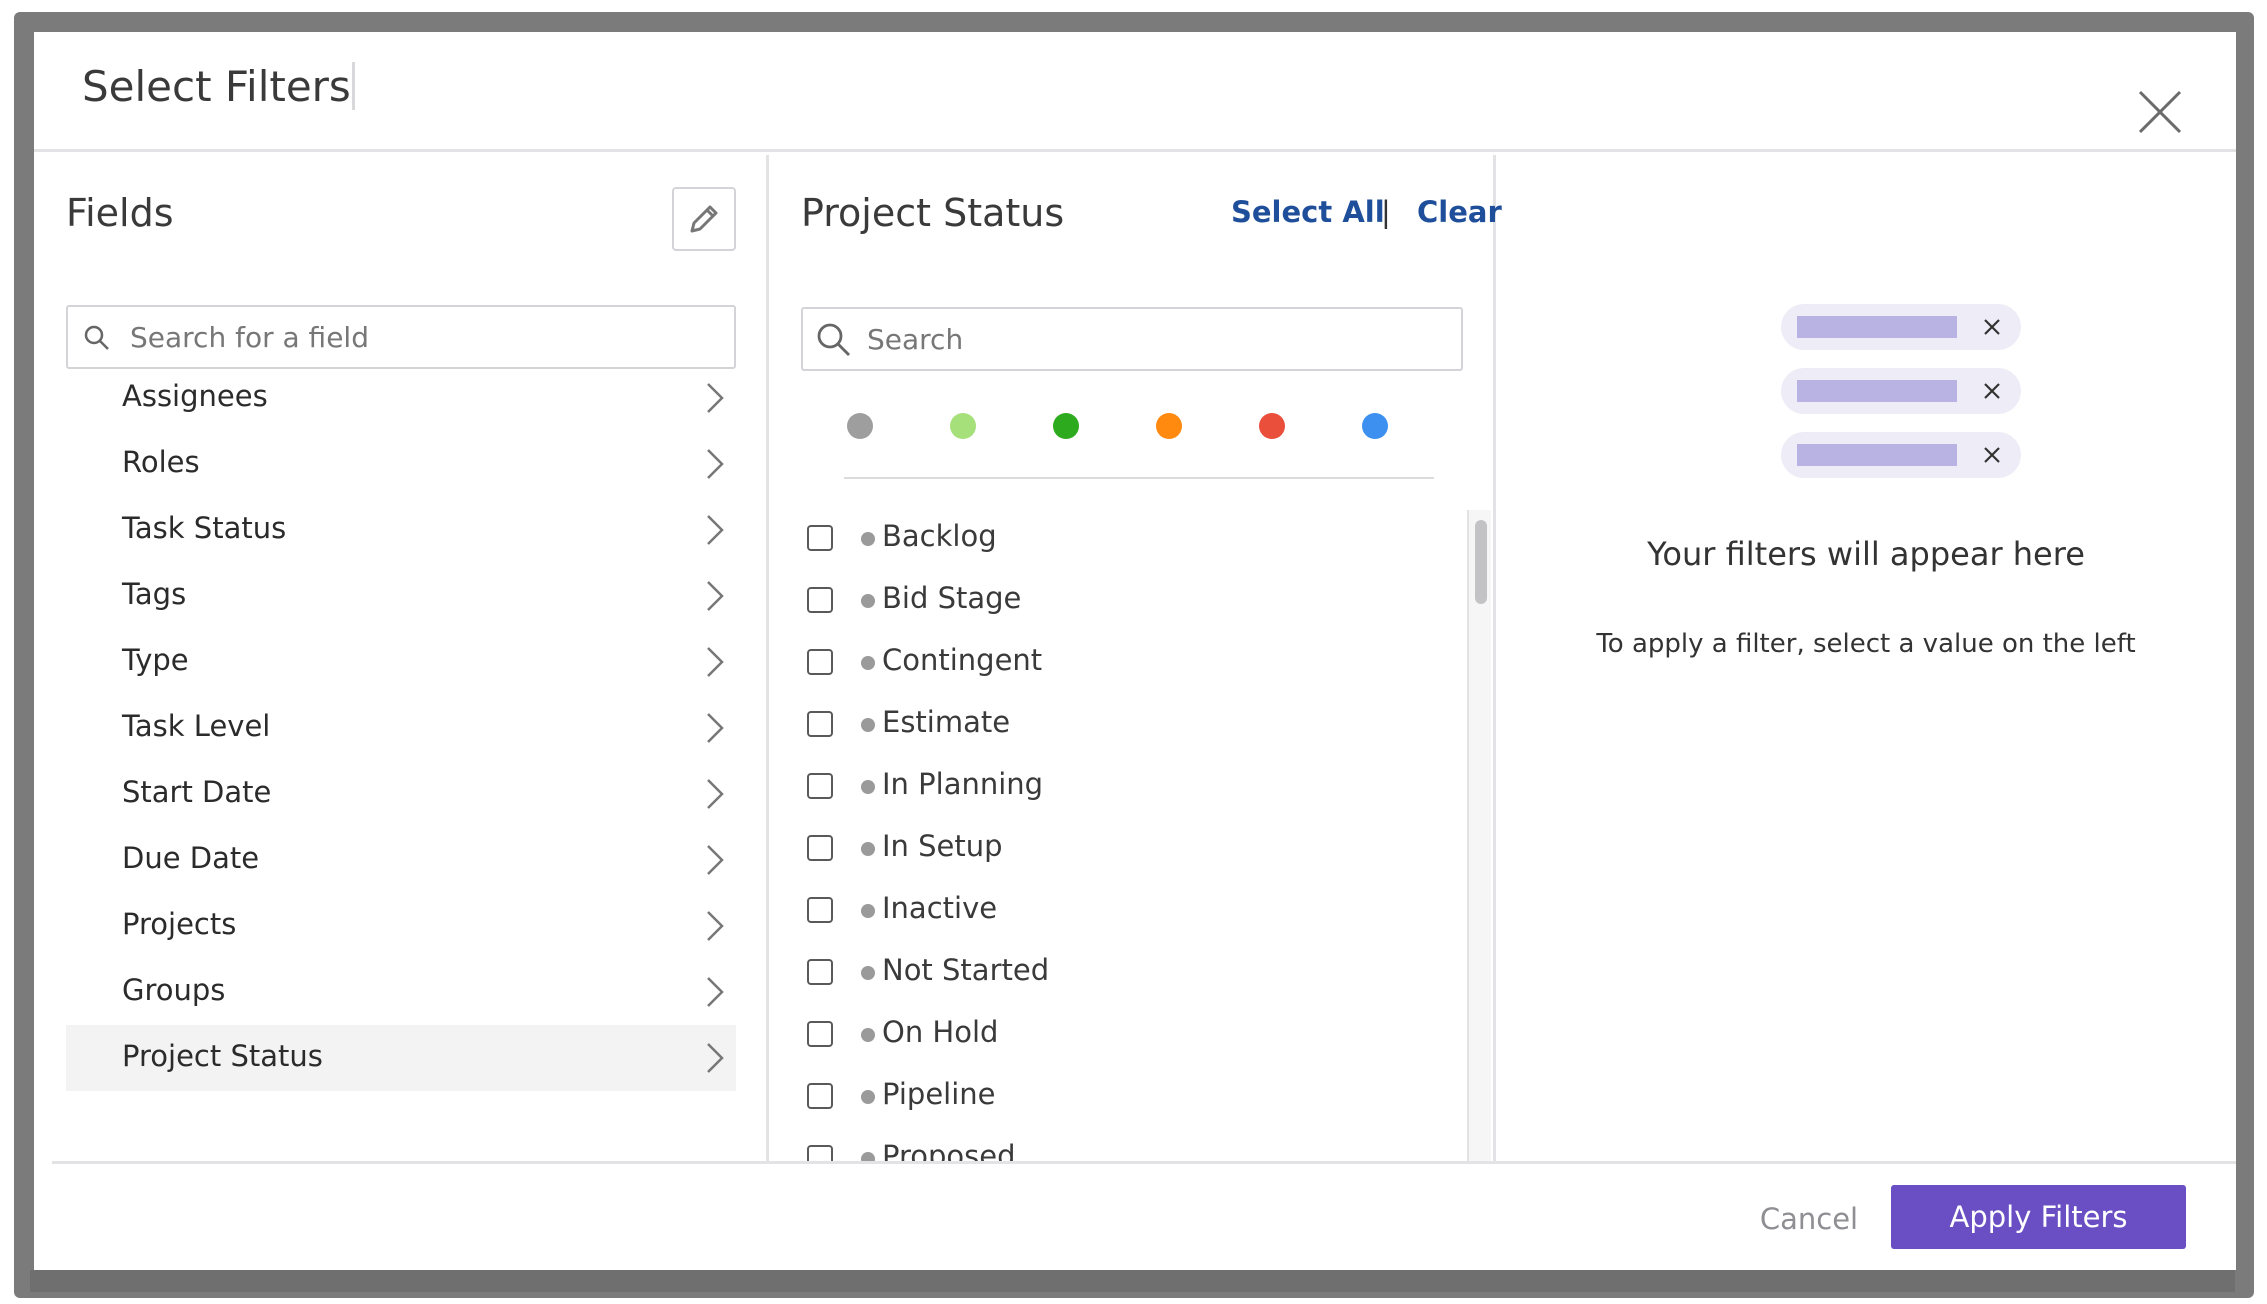  What do you see at coordinates (1308, 212) in the screenshot?
I see `select-all-link: Select All` at bounding box center [1308, 212].